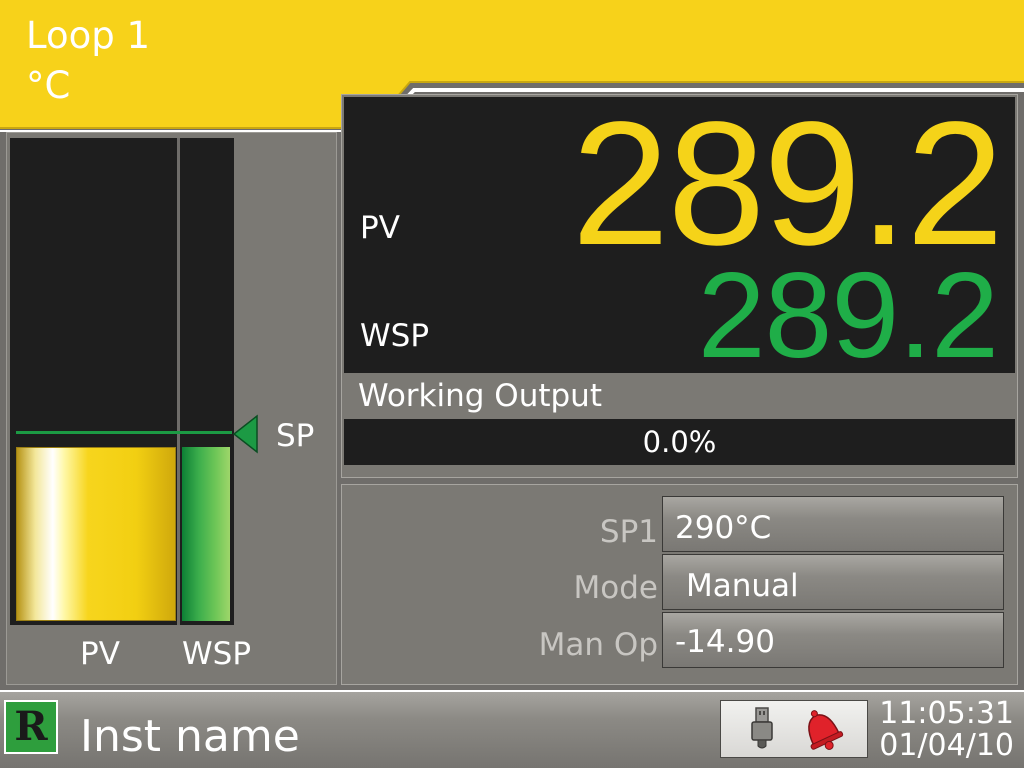 The height and width of the screenshot is (768, 1024). What do you see at coordinates (31, 726) in the screenshot?
I see `logo-letter: R` at bounding box center [31, 726].